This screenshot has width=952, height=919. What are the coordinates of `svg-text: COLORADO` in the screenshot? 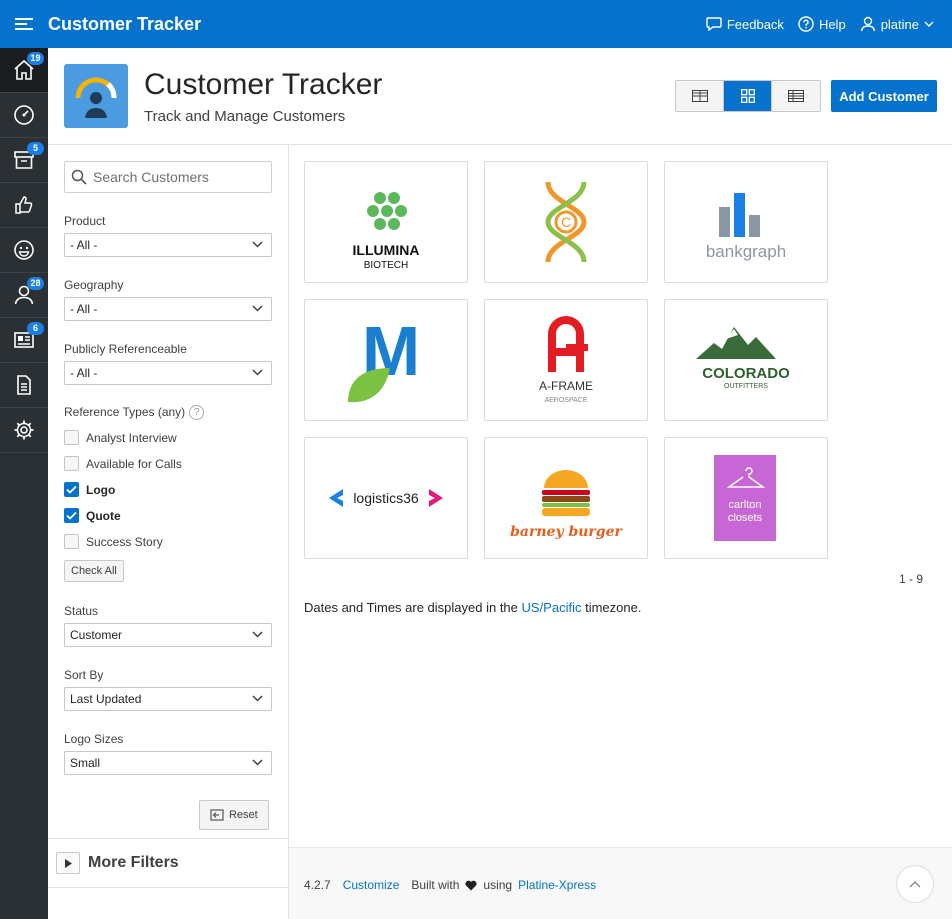 It's located at (746, 373).